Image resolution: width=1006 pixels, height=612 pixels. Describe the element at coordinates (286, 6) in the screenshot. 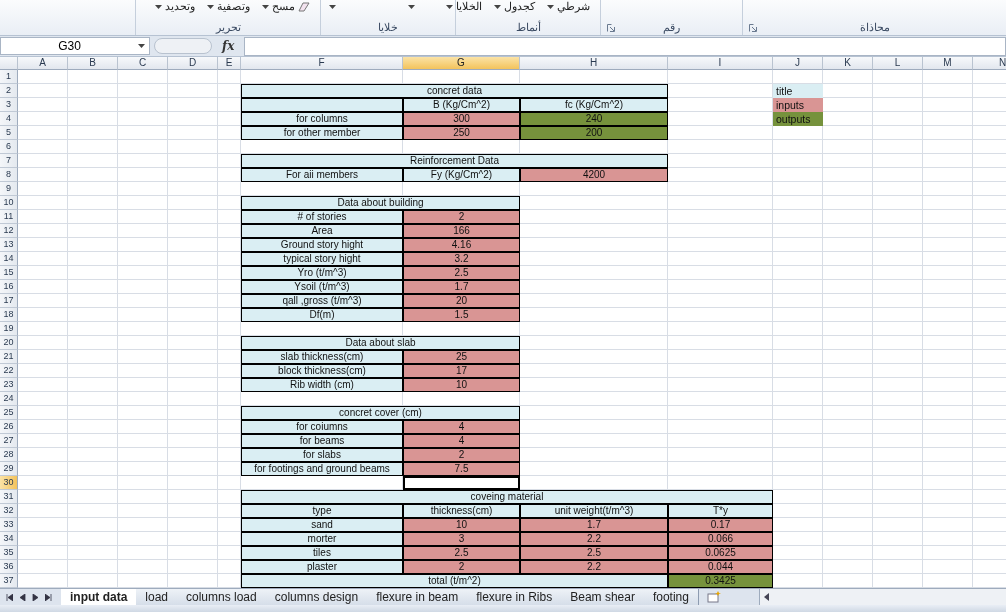

I see `clear-button: مسح` at that location.